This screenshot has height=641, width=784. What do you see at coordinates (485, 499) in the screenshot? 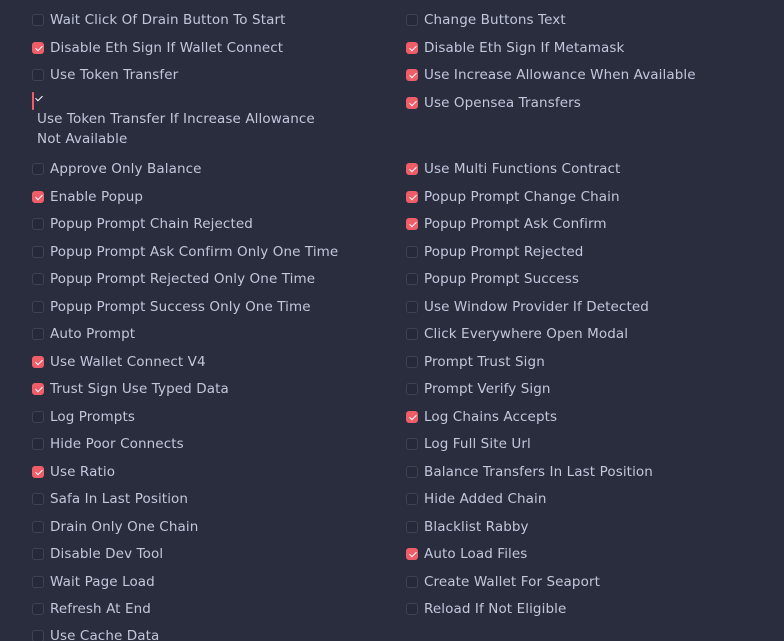
I see `option-label: Hide Added Chain` at bounding box center [485, 499].